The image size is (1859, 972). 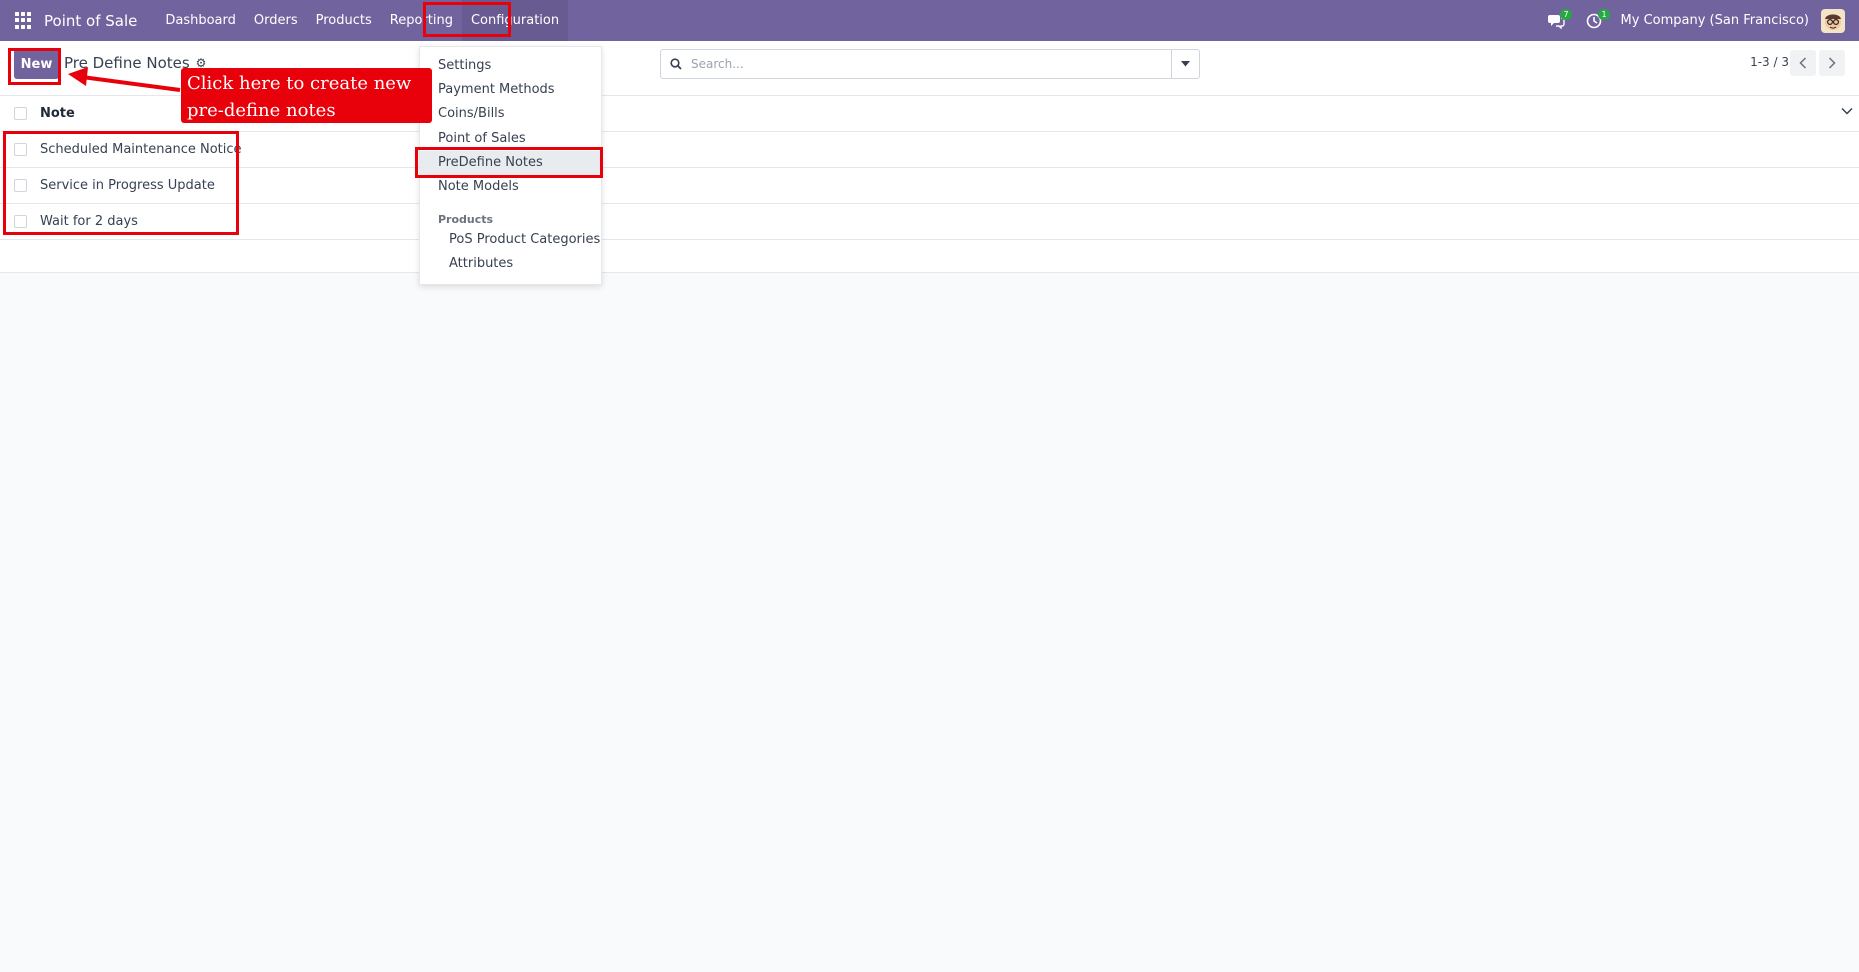 I want to click on menu-item-payment-methods: Payment Methods, so click(x=510, y=90).